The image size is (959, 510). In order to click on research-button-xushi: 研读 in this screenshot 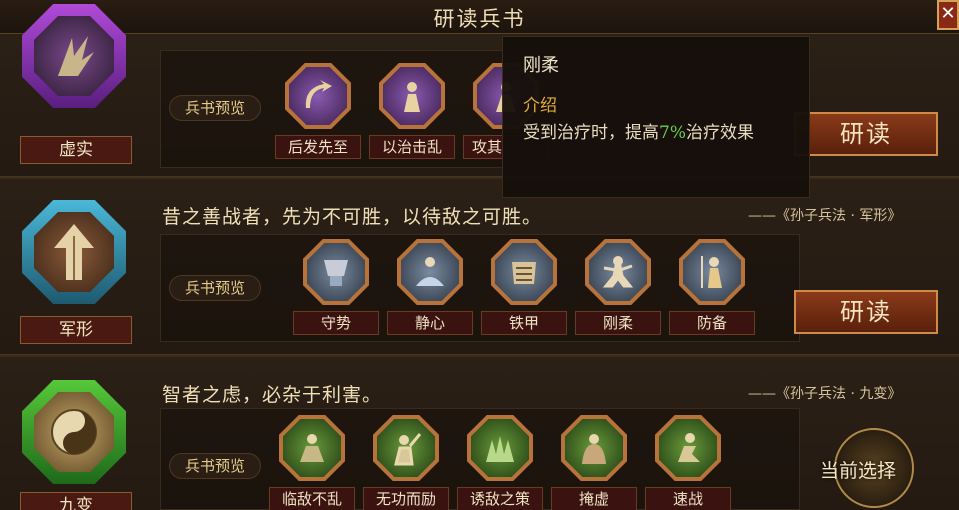, I will do `click(866, 134)`.